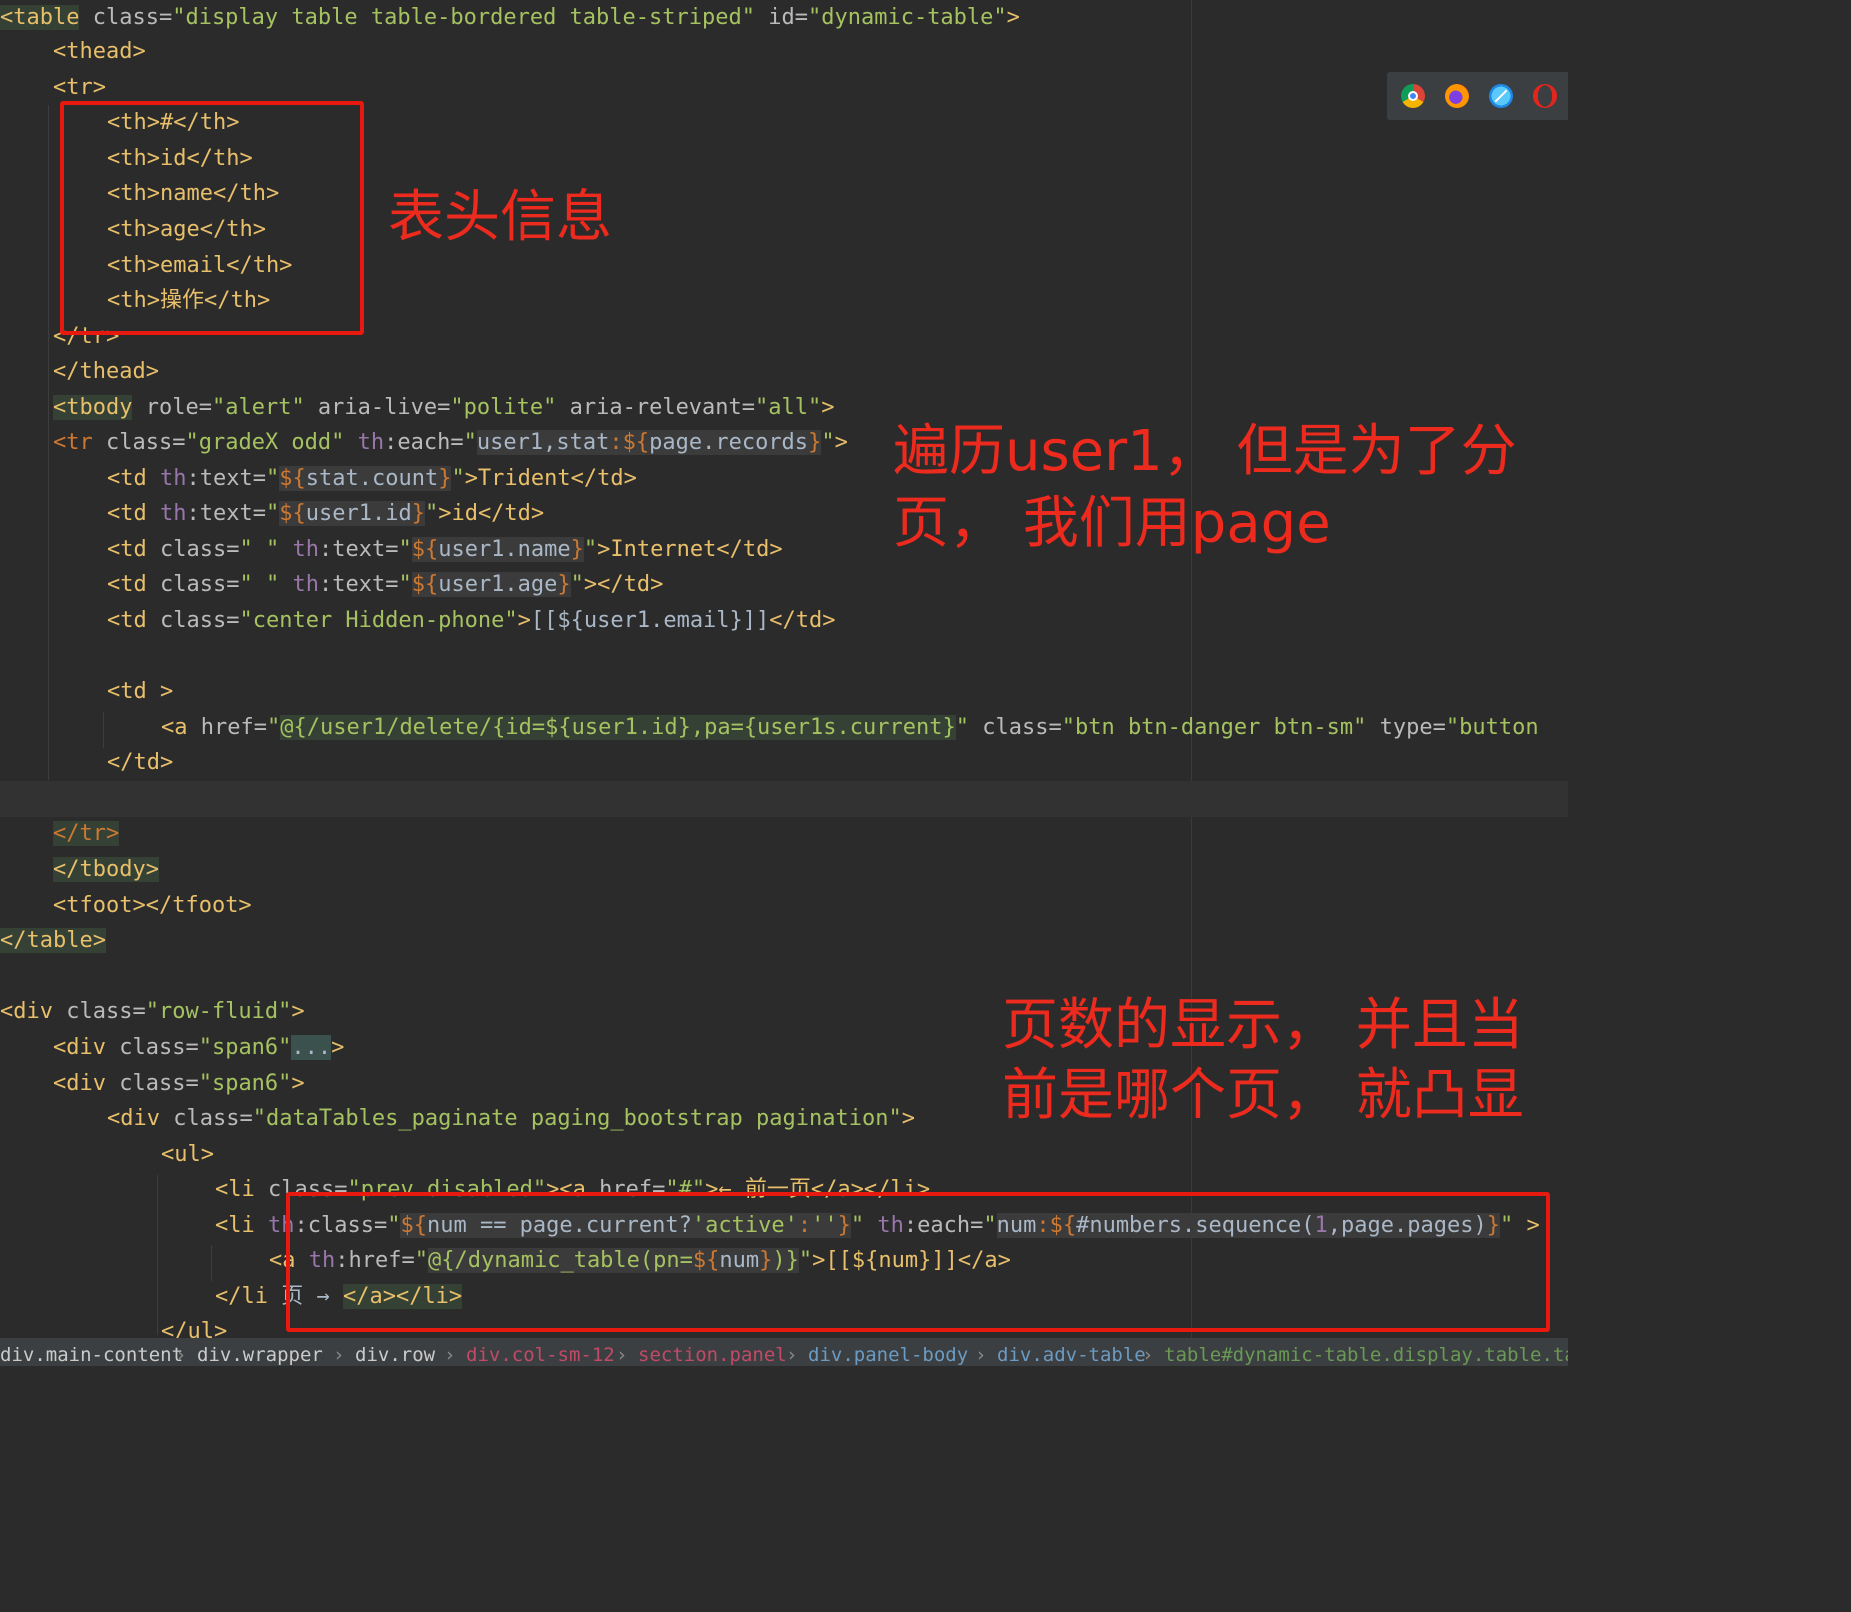  I want to click on right-margin-guide, so click(1191, 669).